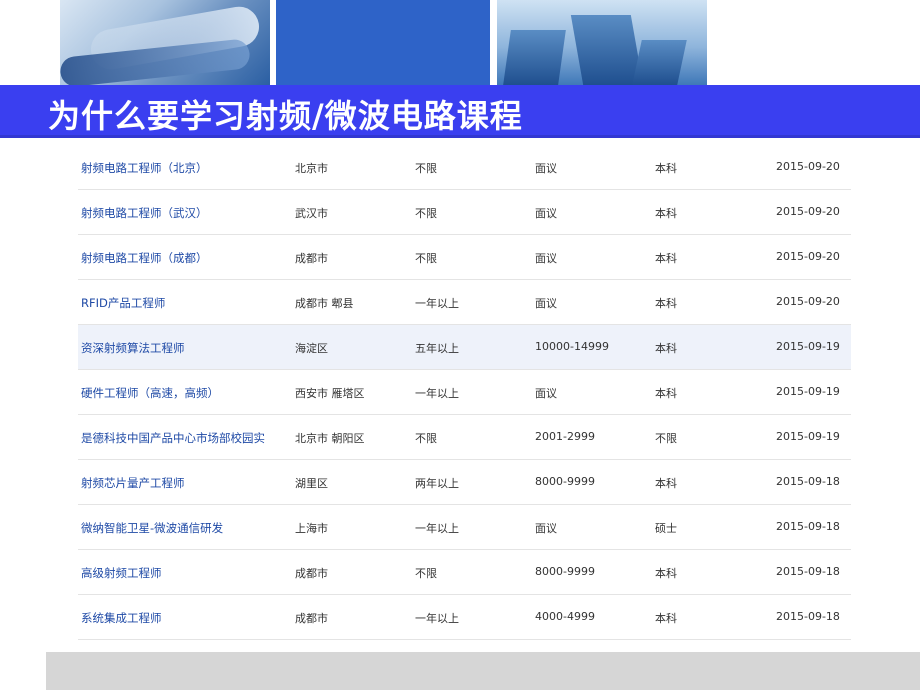 The image size is (920, 690). What do you see at coordinates (152, 528) in the screenshot?
I see `job-title-link: 微纳智能卫星-微波通信研发` at bounding box center [152, 528].